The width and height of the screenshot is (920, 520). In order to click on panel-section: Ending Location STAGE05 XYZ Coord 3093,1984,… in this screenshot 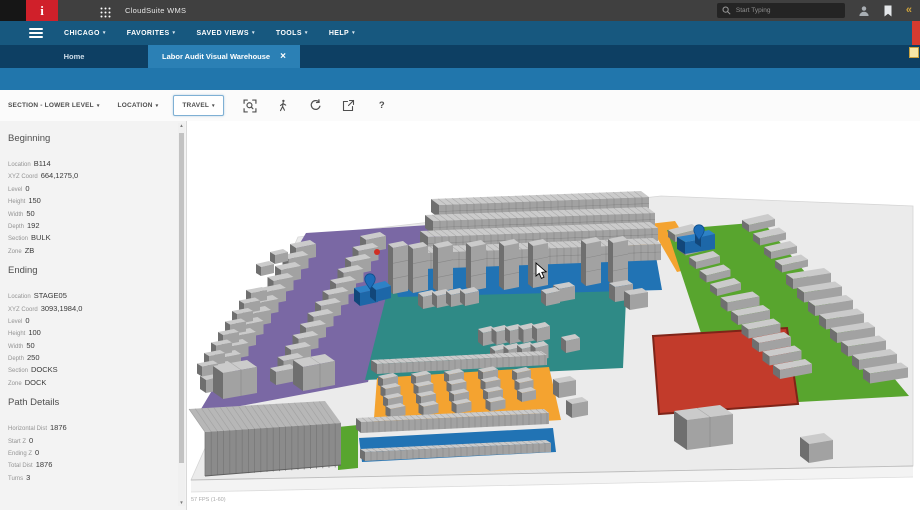, I will do `click(91, 326)`.